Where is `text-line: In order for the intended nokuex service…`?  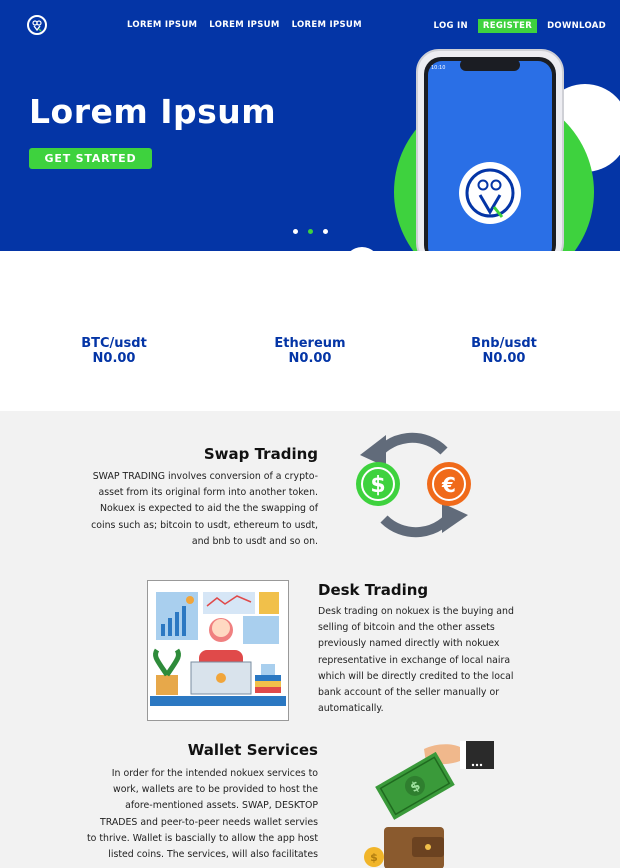
text-line: In order for the intended nokuex service… is located at coordinates (214, 773).